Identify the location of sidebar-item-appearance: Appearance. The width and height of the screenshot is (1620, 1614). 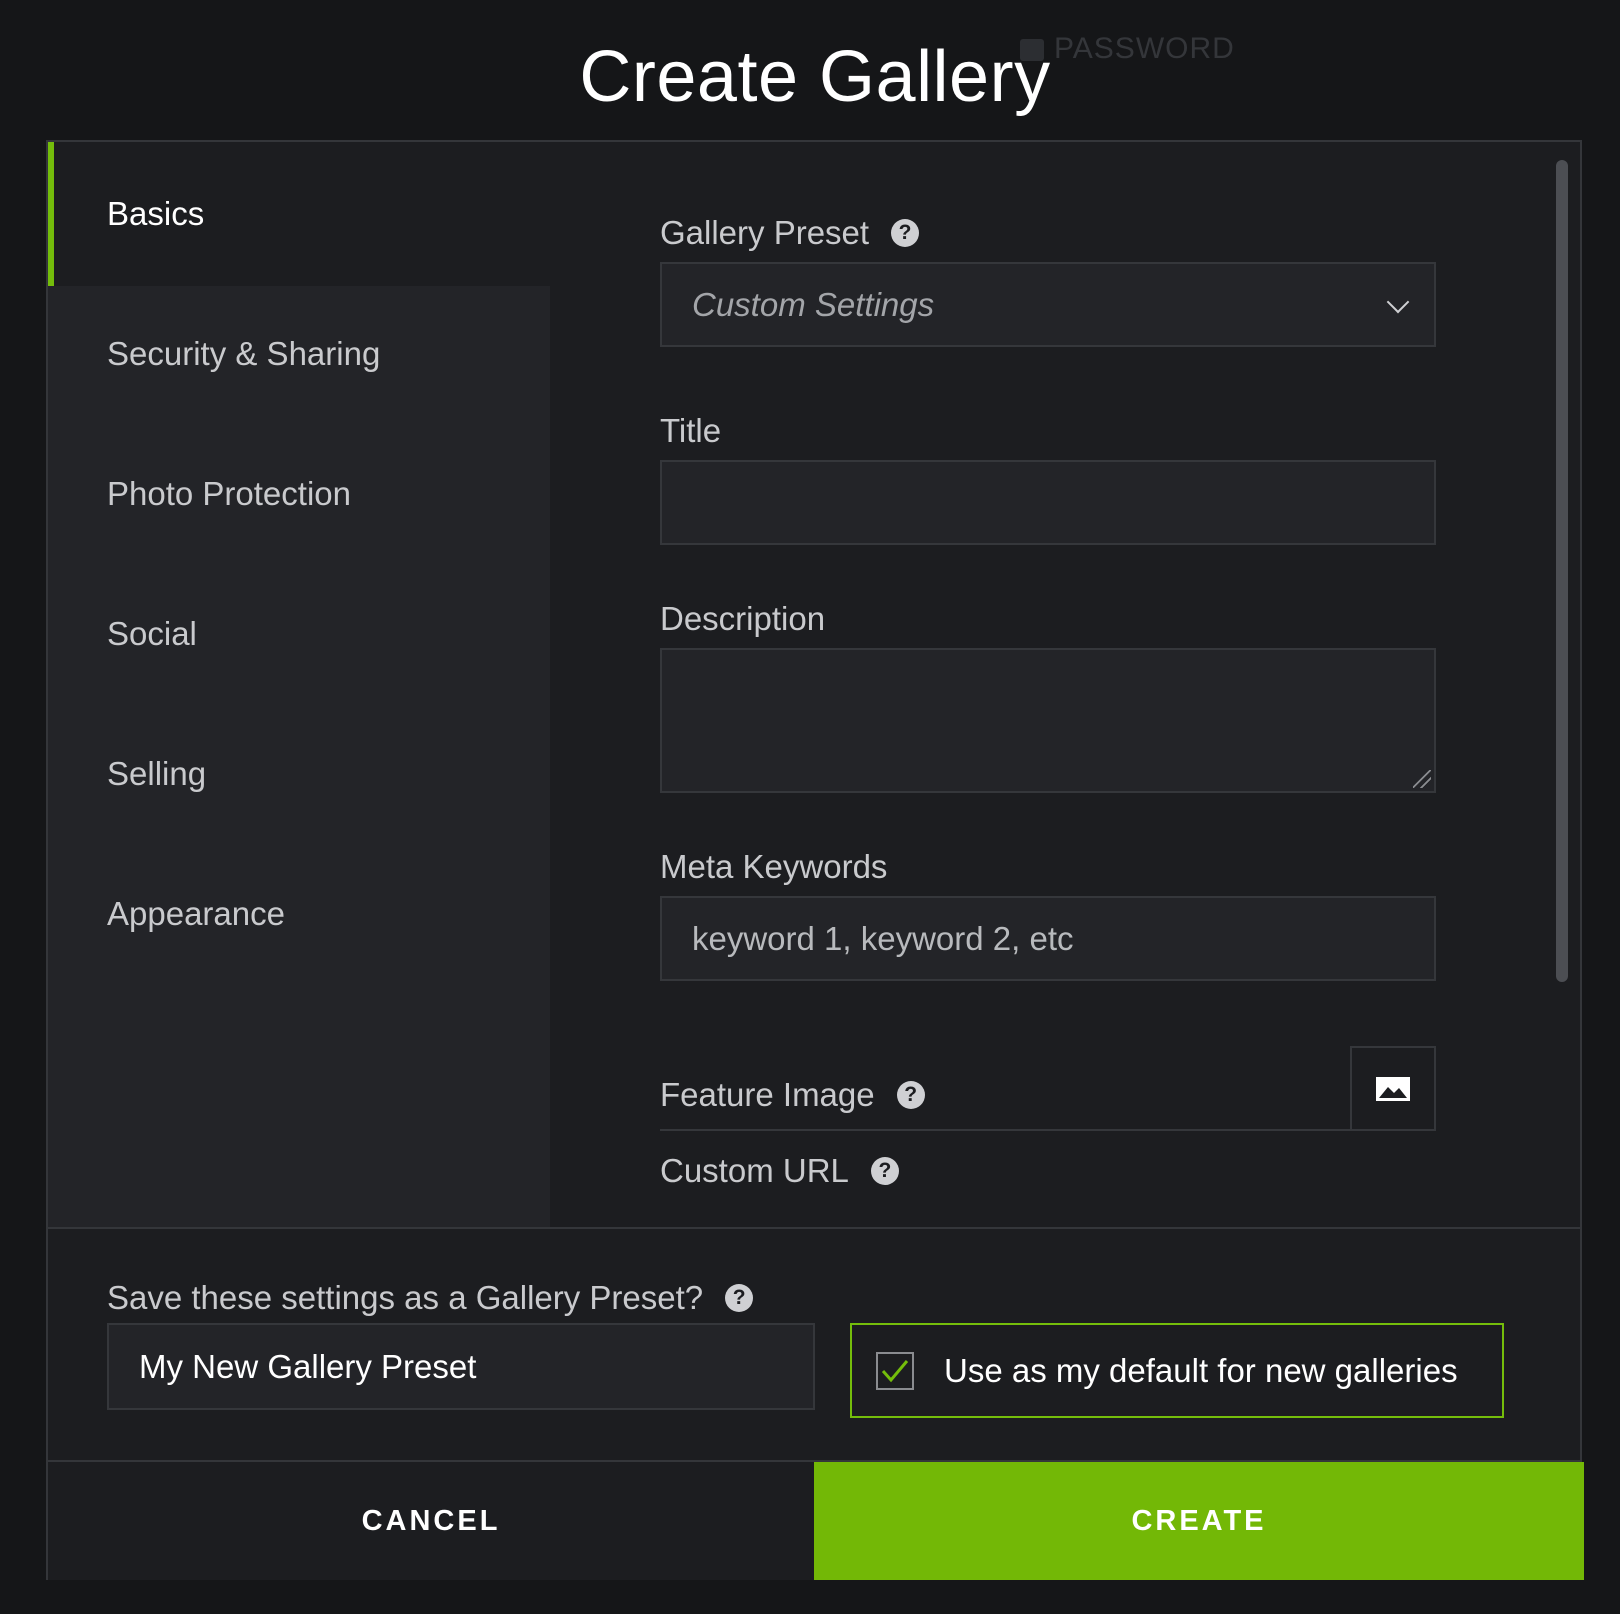
(299, 914).